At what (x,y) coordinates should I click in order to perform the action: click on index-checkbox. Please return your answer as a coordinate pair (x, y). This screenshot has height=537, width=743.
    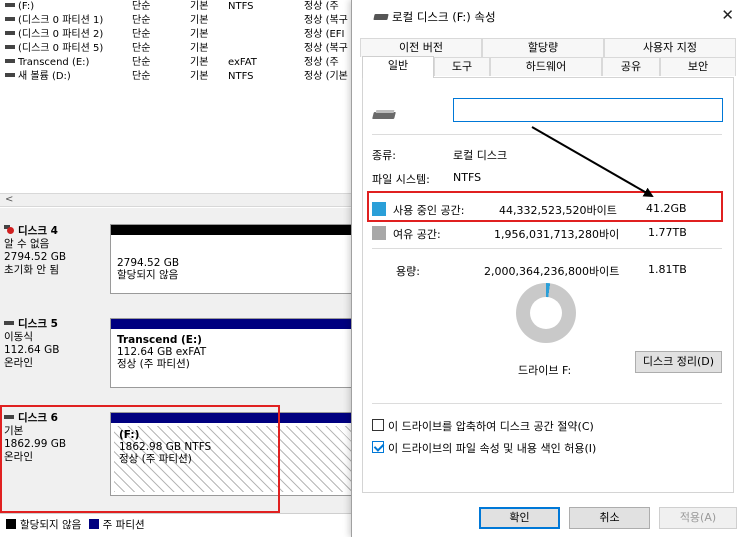
    Looking at the image, I should click on (378, 447).